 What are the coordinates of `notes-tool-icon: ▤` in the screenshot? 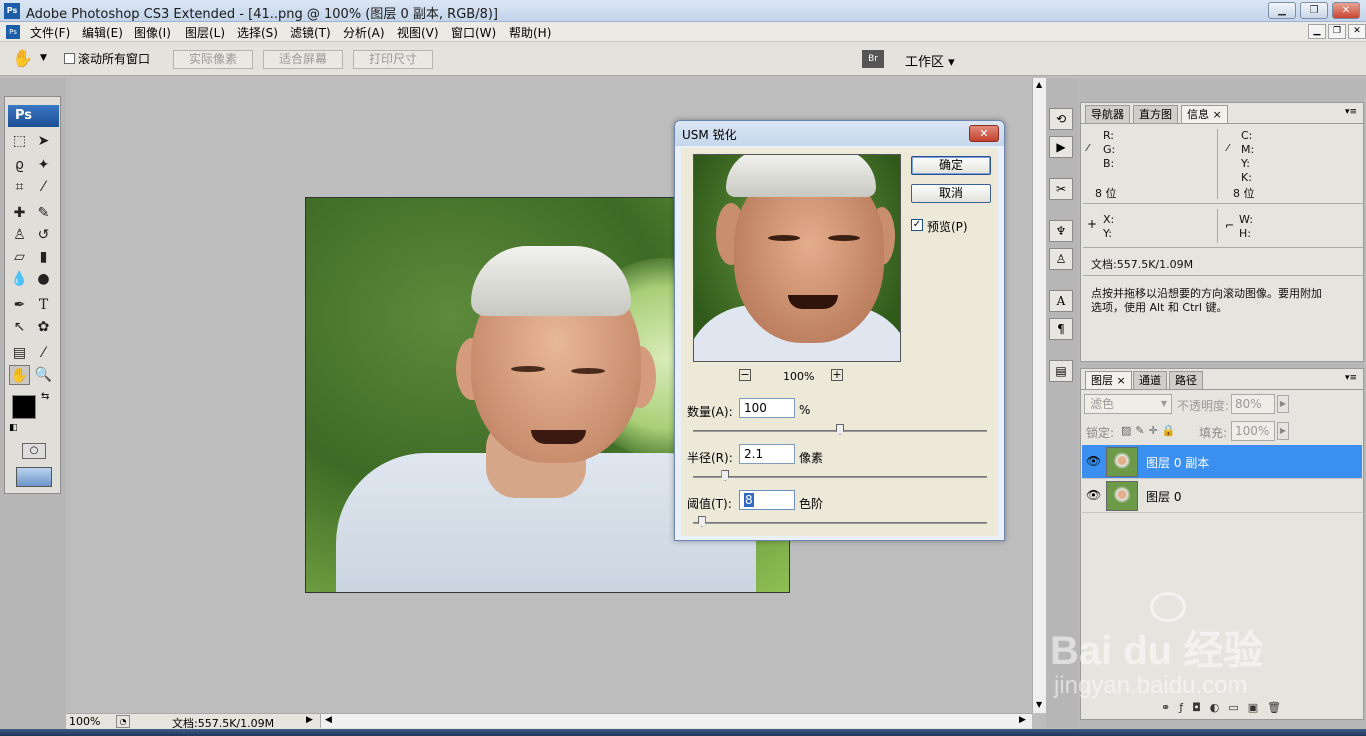 It's located at (19, 353).